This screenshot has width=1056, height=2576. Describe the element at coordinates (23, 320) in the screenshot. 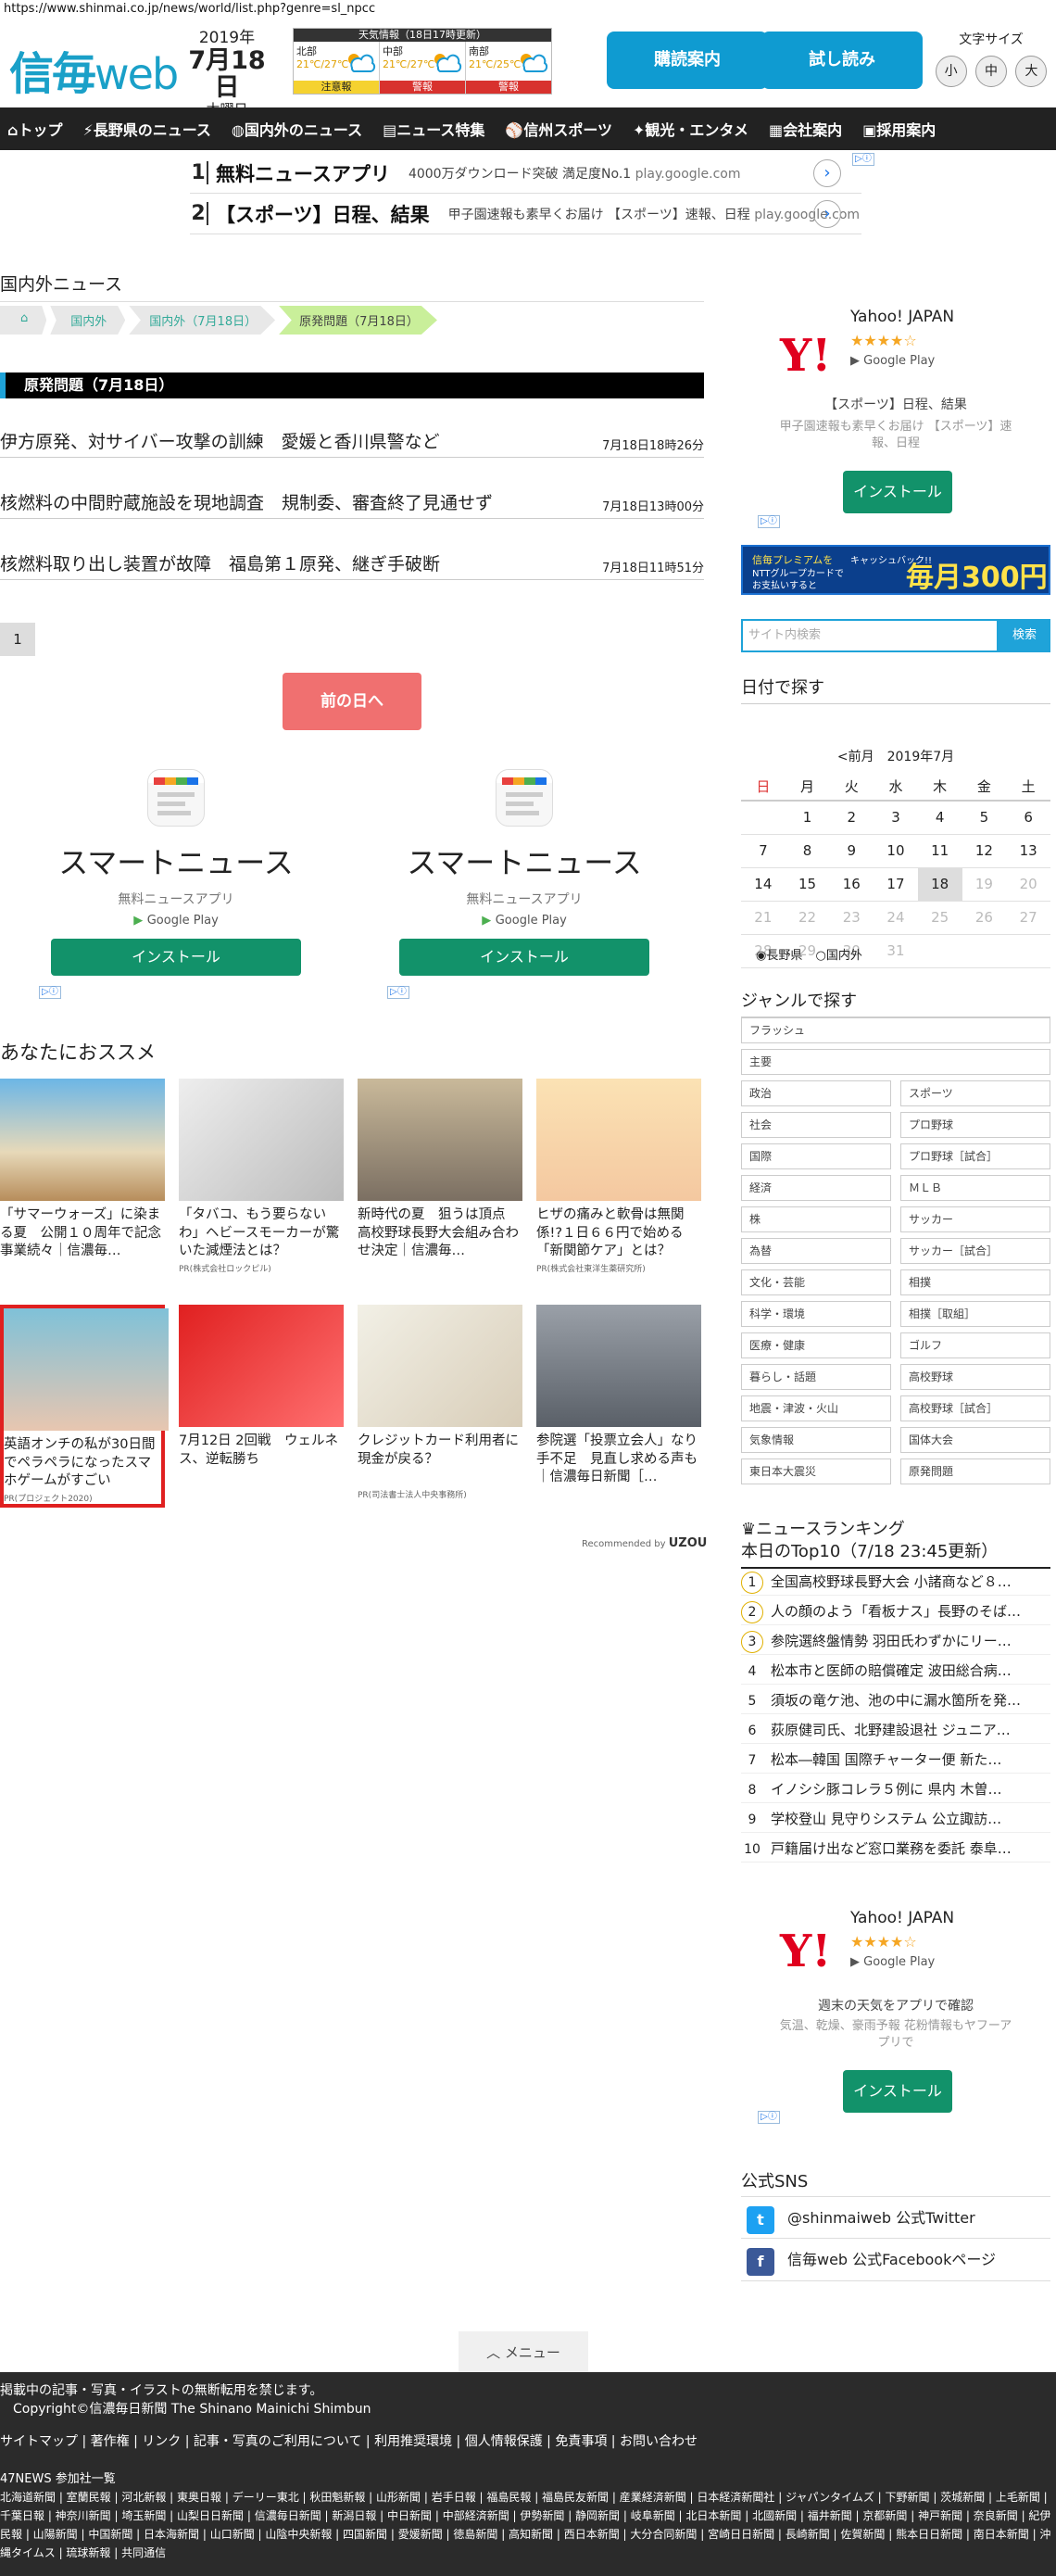

I see `breadcrumb-home: ⌂` at that location.